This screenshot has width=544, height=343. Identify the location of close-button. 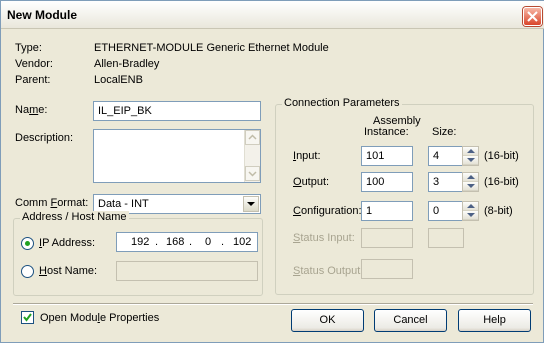
(532, 16).